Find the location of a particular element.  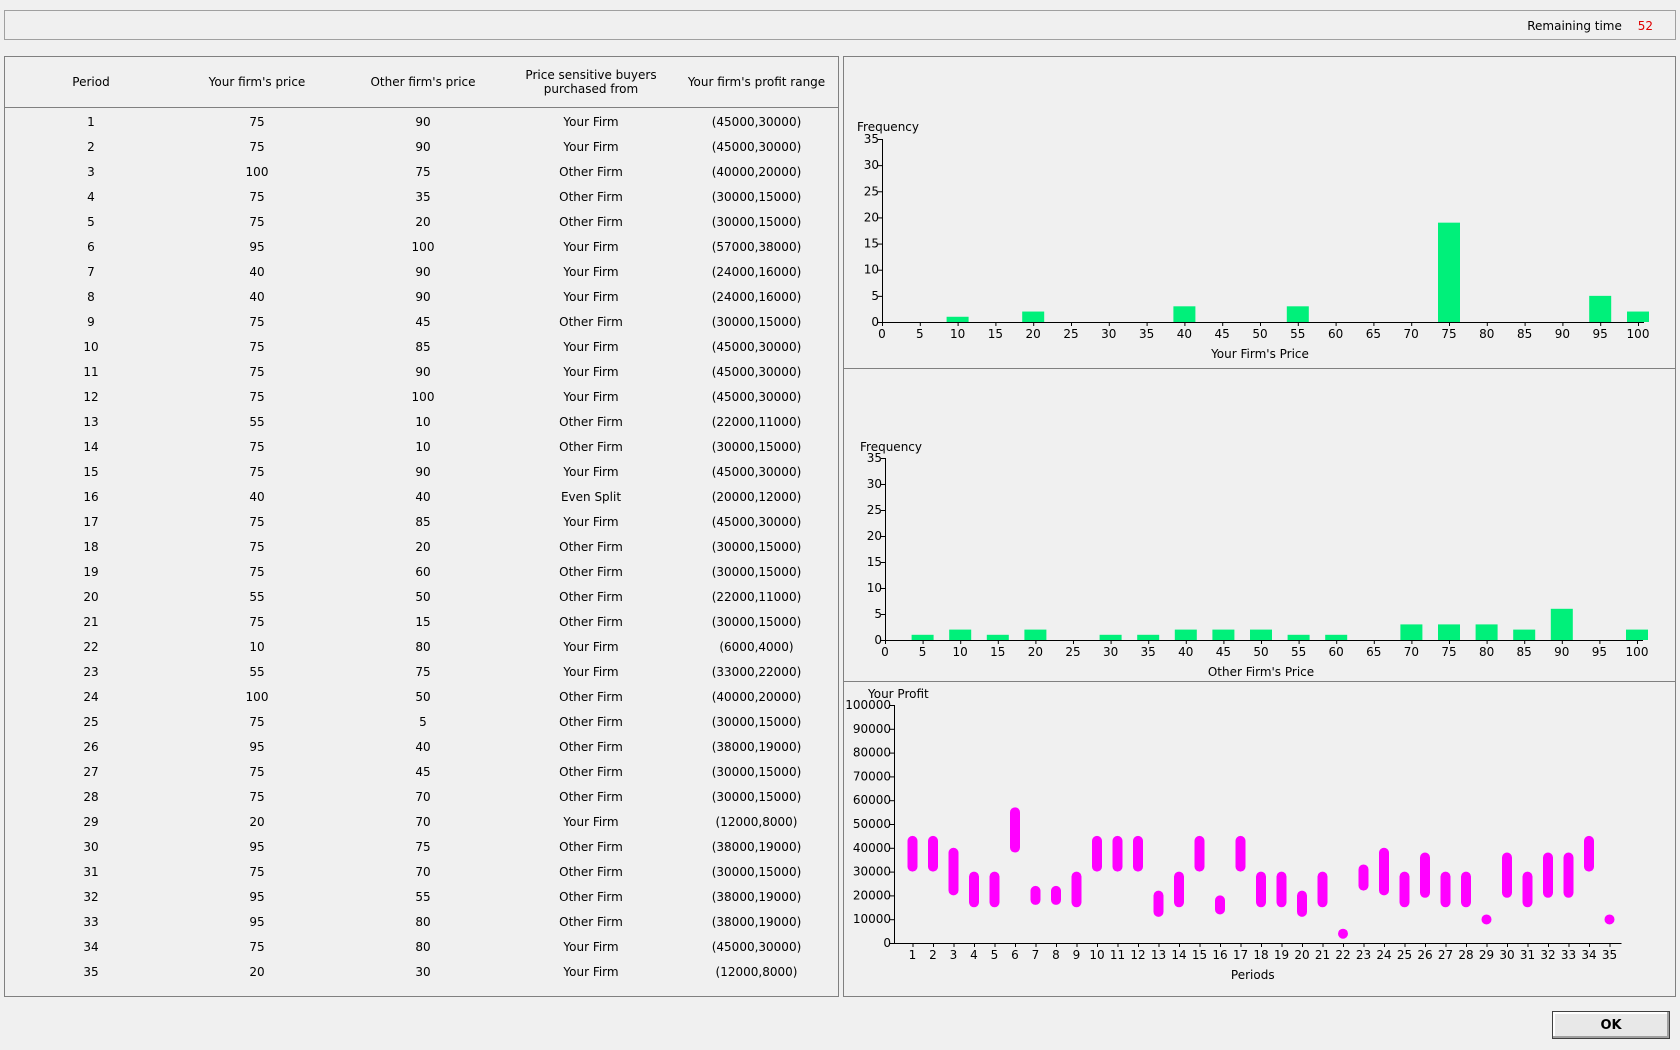

cell-your-price: 95 is located at coordinates (257, 847).